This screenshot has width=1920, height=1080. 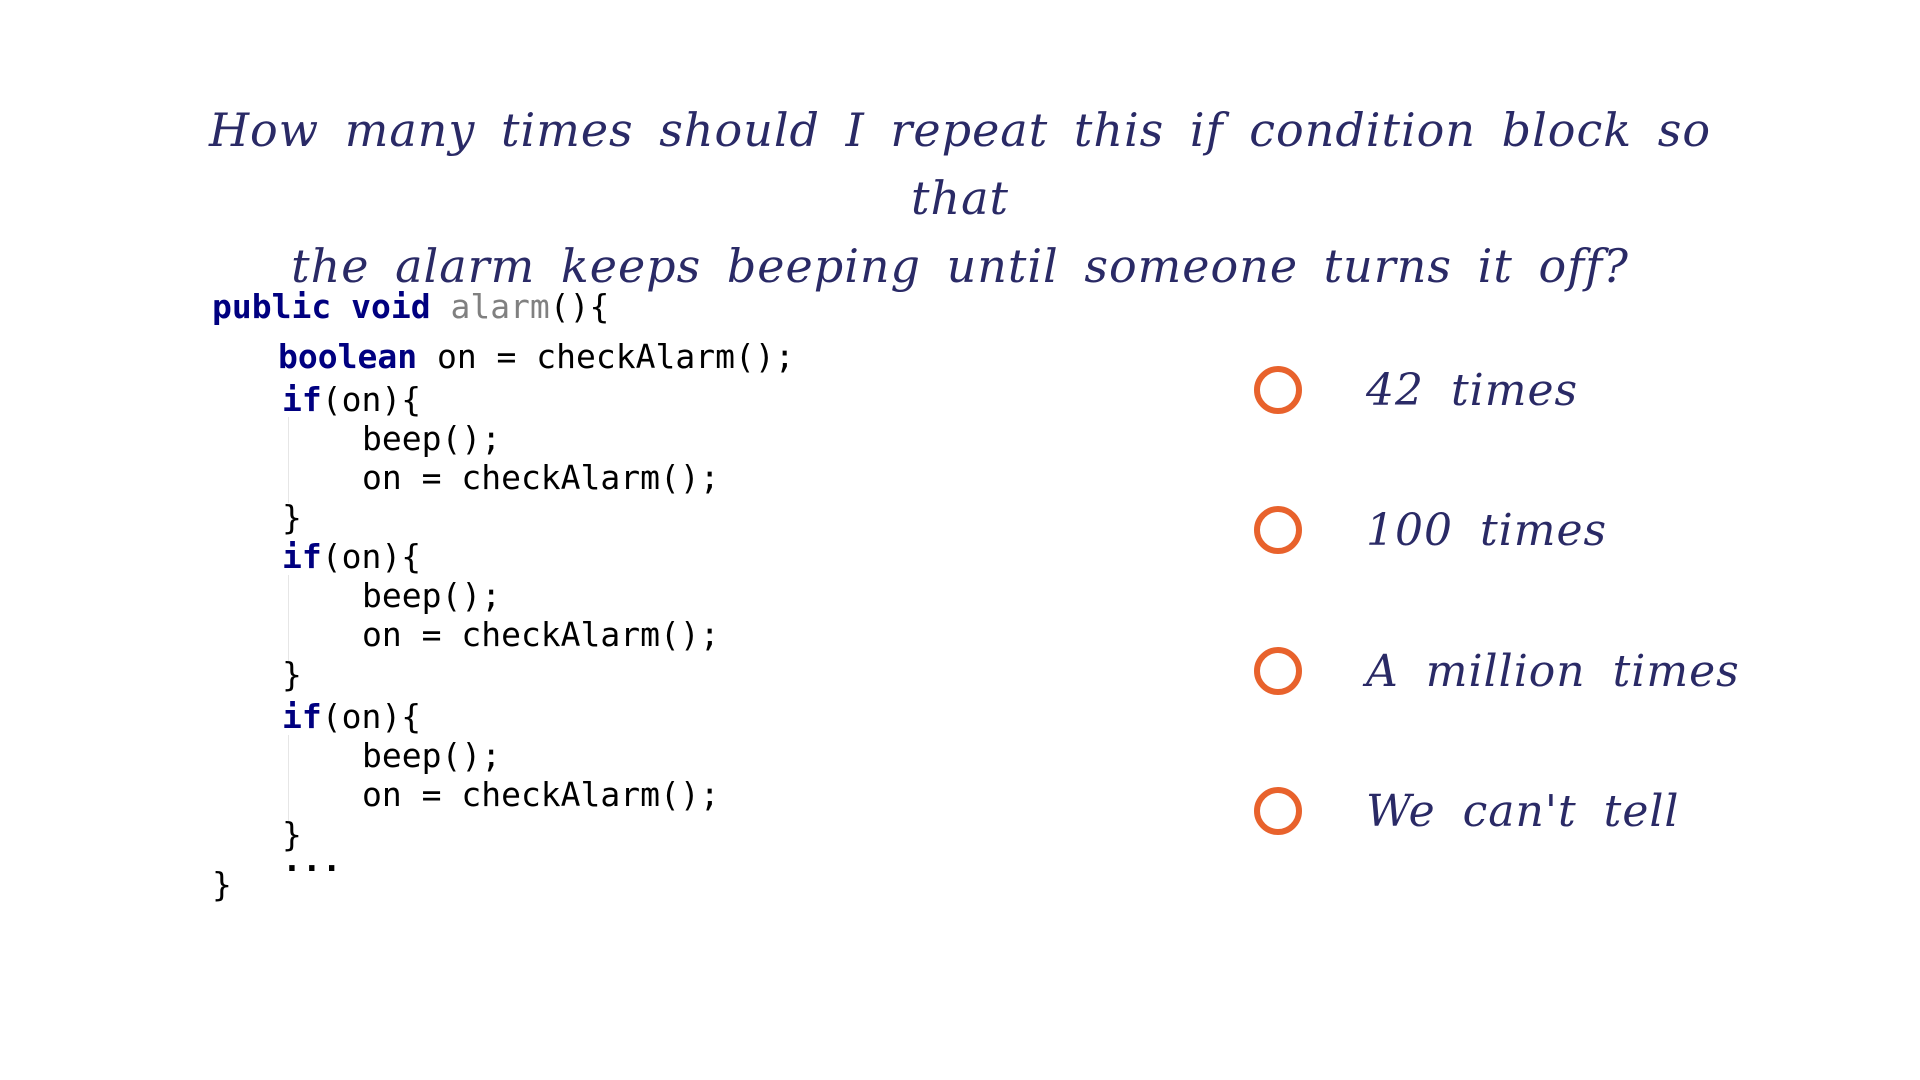 What do you see at coordinates (432, 755) in the screenshot?
I see `code-line-beep-3: beep();` at bounding box center [432, 755].